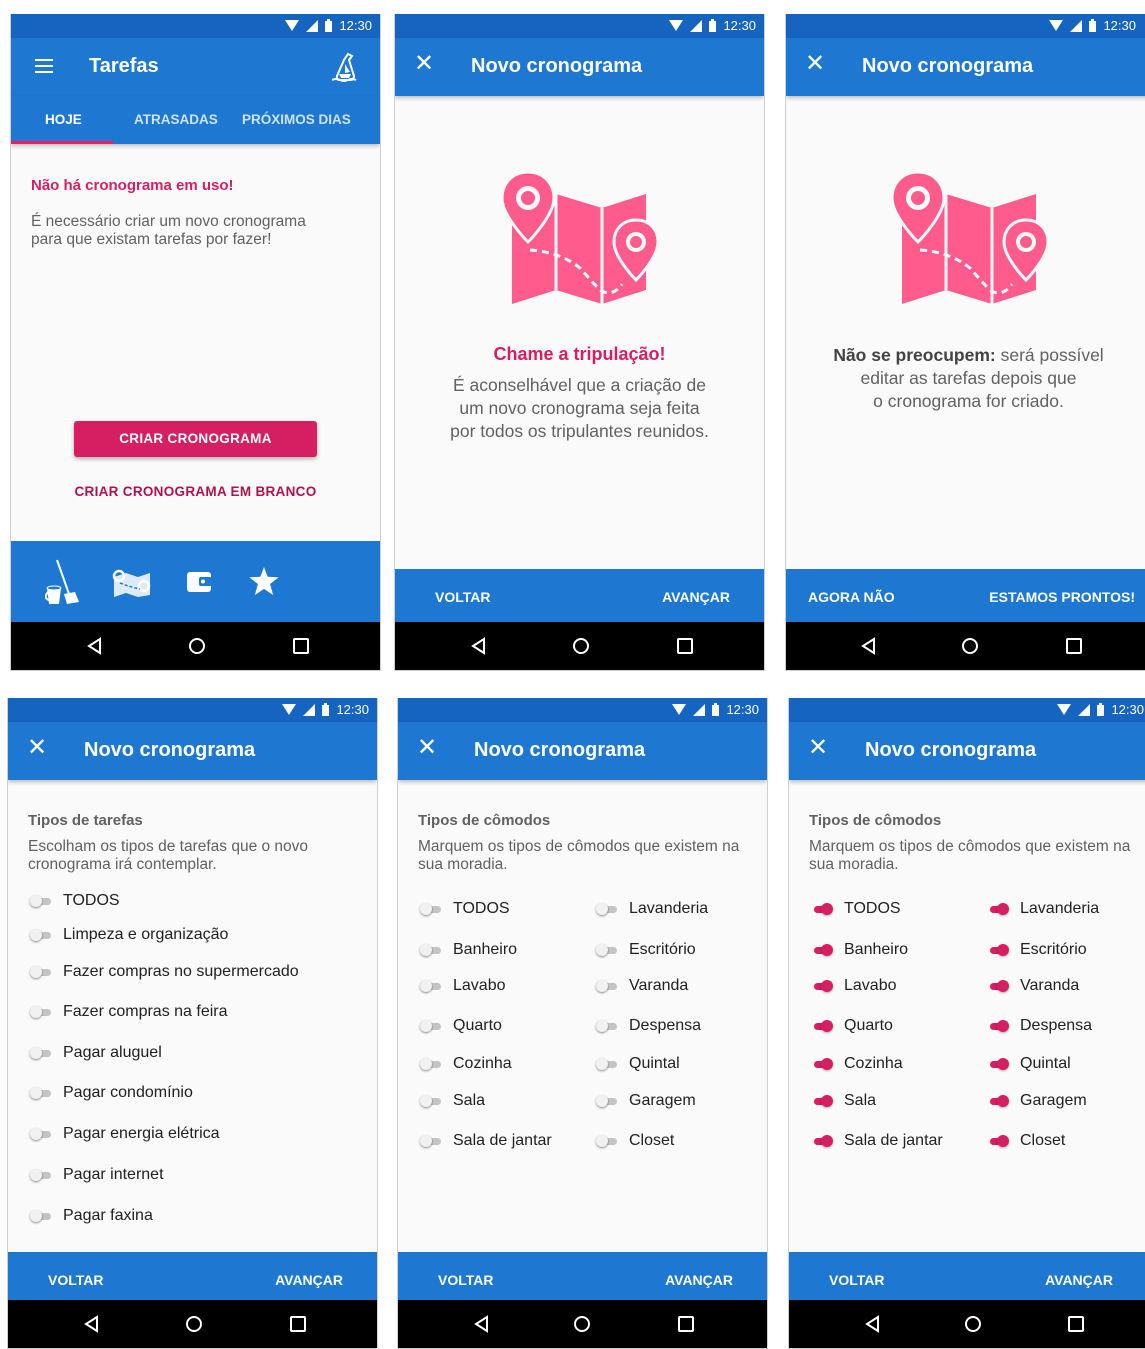 This screenshot has width=1145, height=1349. I want to click on create-blank-schedule-button: CRIAR CRONOGRAMA EM BRANCO, so click(195, 491).